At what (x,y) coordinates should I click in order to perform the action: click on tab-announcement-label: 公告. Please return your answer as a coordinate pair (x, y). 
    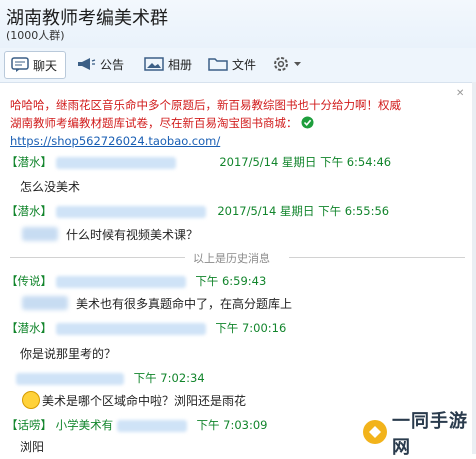
    Looking at the image, I should click on (112, 64).